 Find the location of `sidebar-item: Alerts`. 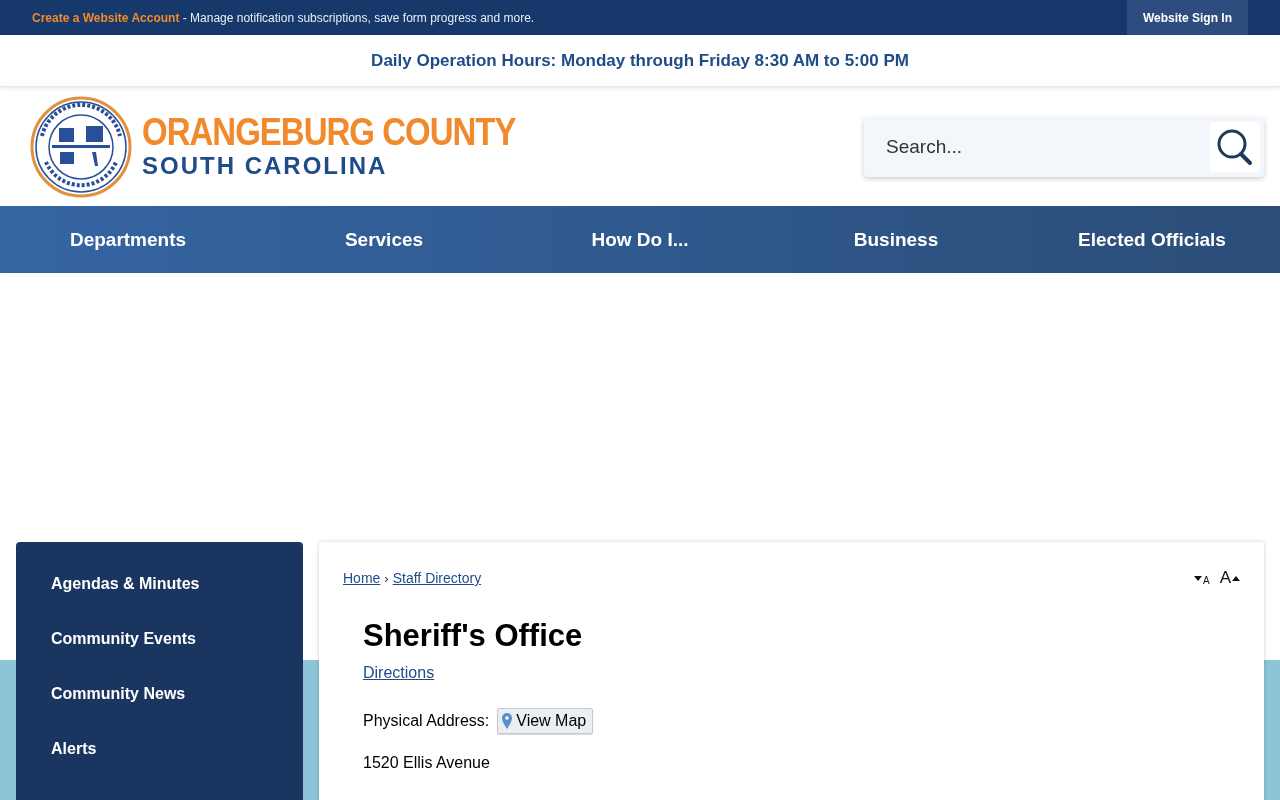

sidebar-item: Alerts is located at coordinates (74, 749).